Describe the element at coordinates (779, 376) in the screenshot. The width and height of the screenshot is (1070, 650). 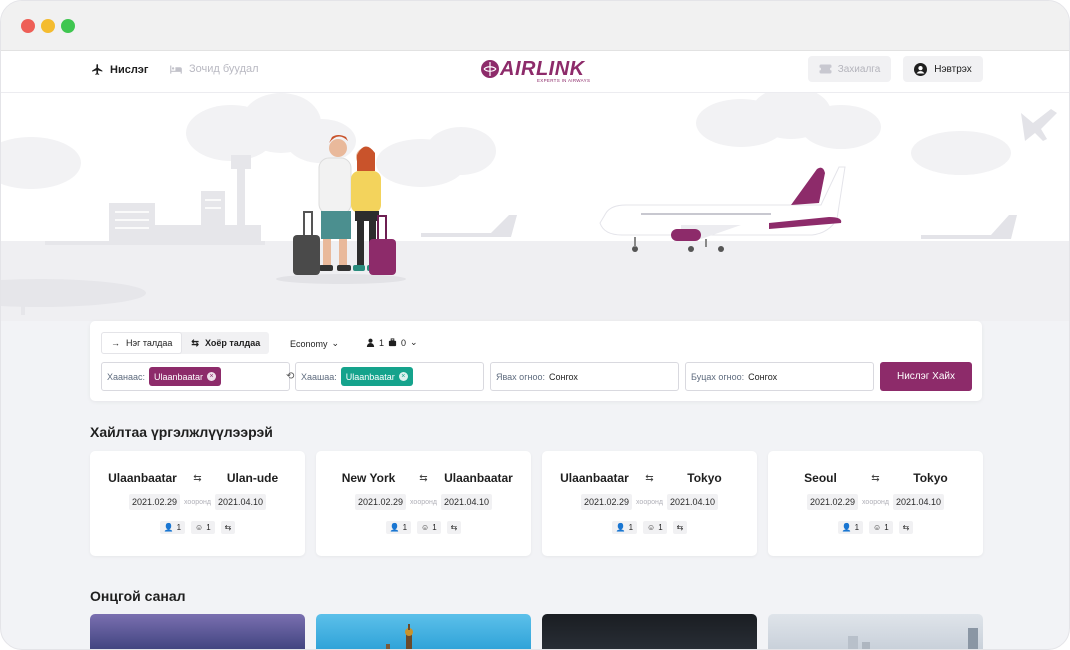
I see `return-date-field: Буцах огноо: Сонгох` at that location.